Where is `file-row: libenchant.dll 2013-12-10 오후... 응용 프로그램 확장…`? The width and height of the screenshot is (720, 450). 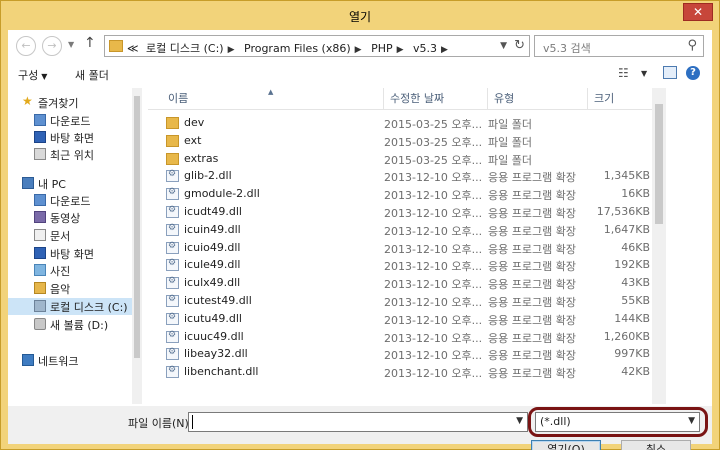 file-row: libenchant.dll 2013-12-10 오후... 응용 프로그램 확장… is located at coordinates (400, 372).